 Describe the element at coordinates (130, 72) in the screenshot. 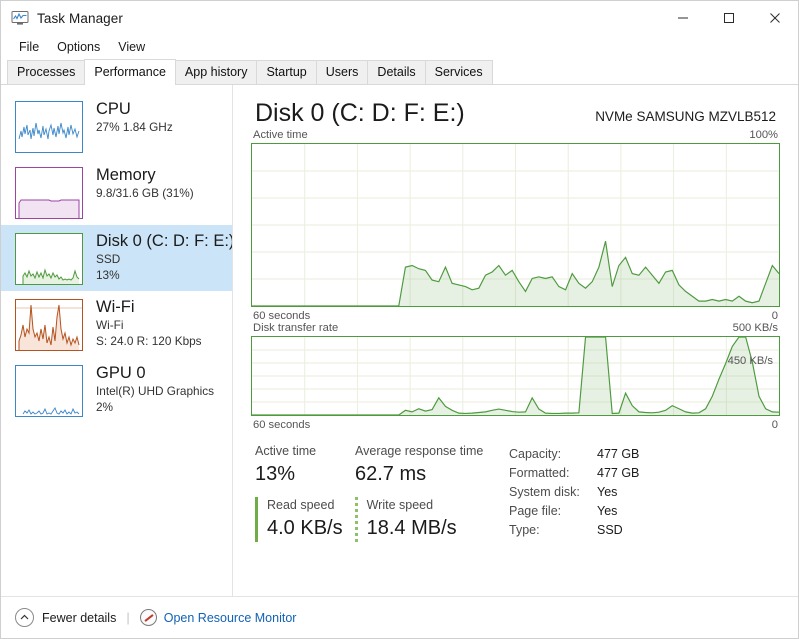

I see `tab-performance: Performance` at that location.